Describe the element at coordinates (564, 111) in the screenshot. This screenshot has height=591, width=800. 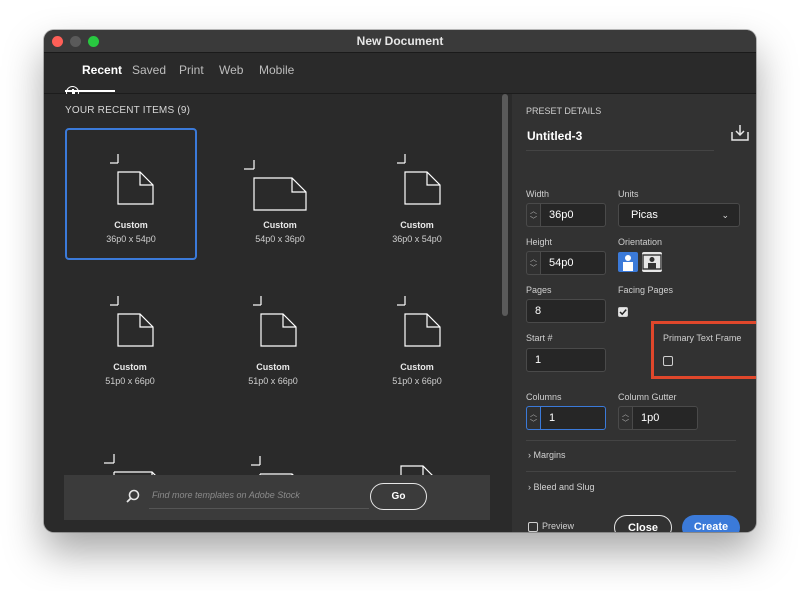
I see `preset-details-header: PRESET DETAILS` at that location.